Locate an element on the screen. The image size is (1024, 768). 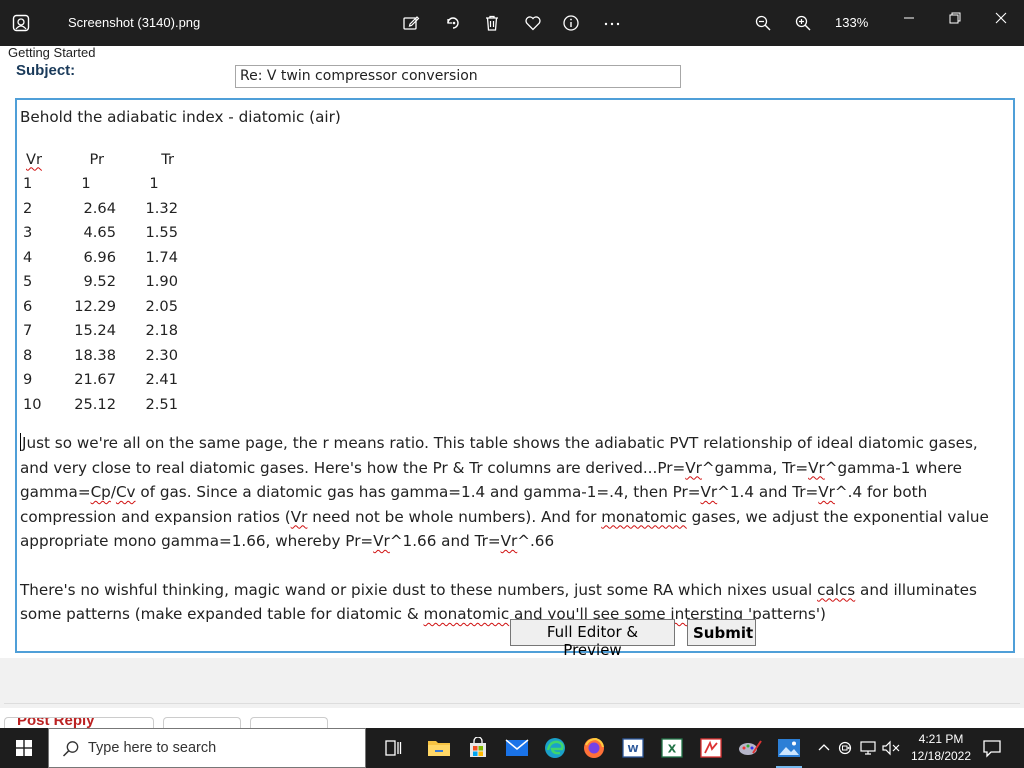
submit-button: Submit is located at coordinates (721, 632).